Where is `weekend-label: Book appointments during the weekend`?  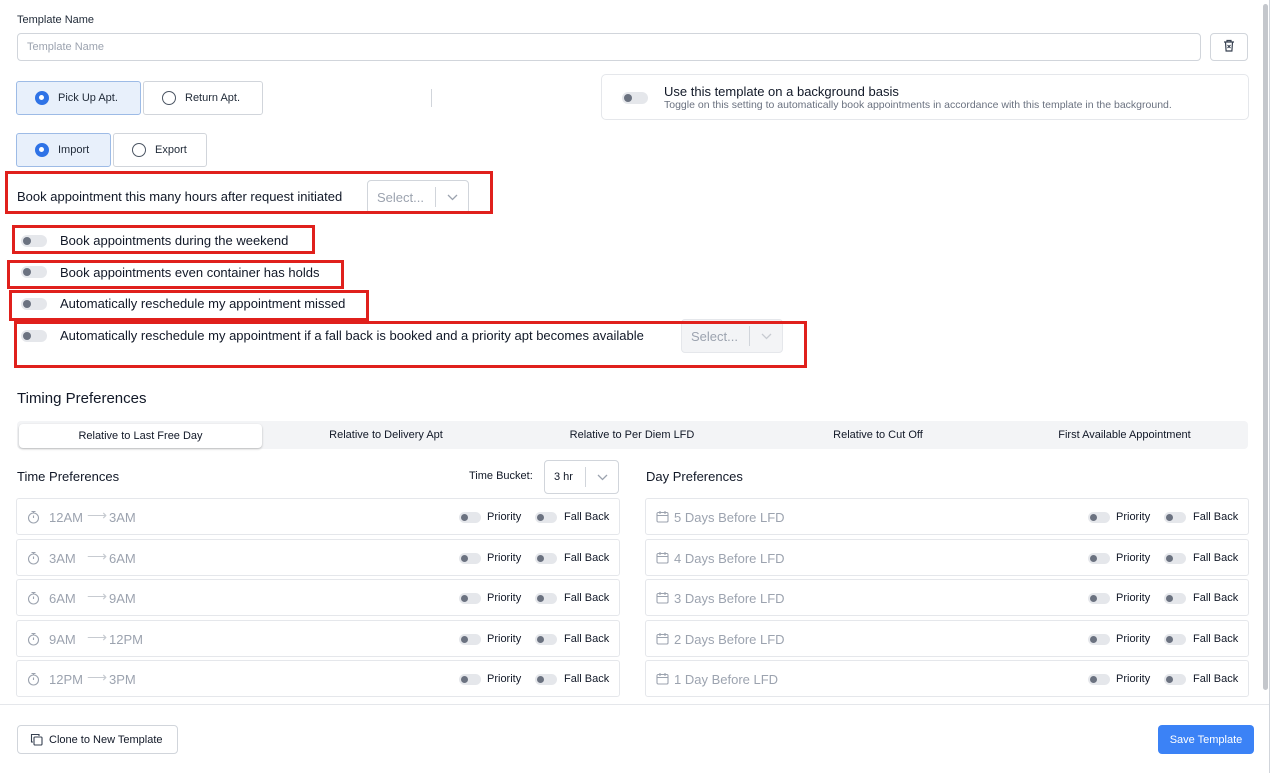 weekend-label: Book appointments during the weekend is located at coordinates (174, 240).